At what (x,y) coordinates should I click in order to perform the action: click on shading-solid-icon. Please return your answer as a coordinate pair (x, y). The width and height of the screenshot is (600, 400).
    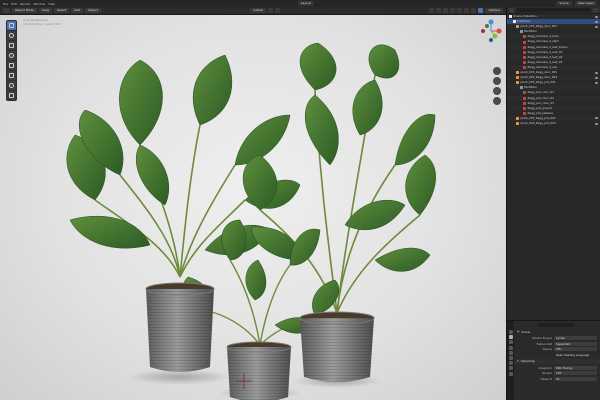
    Looking at the image, I should click on (467, 10).